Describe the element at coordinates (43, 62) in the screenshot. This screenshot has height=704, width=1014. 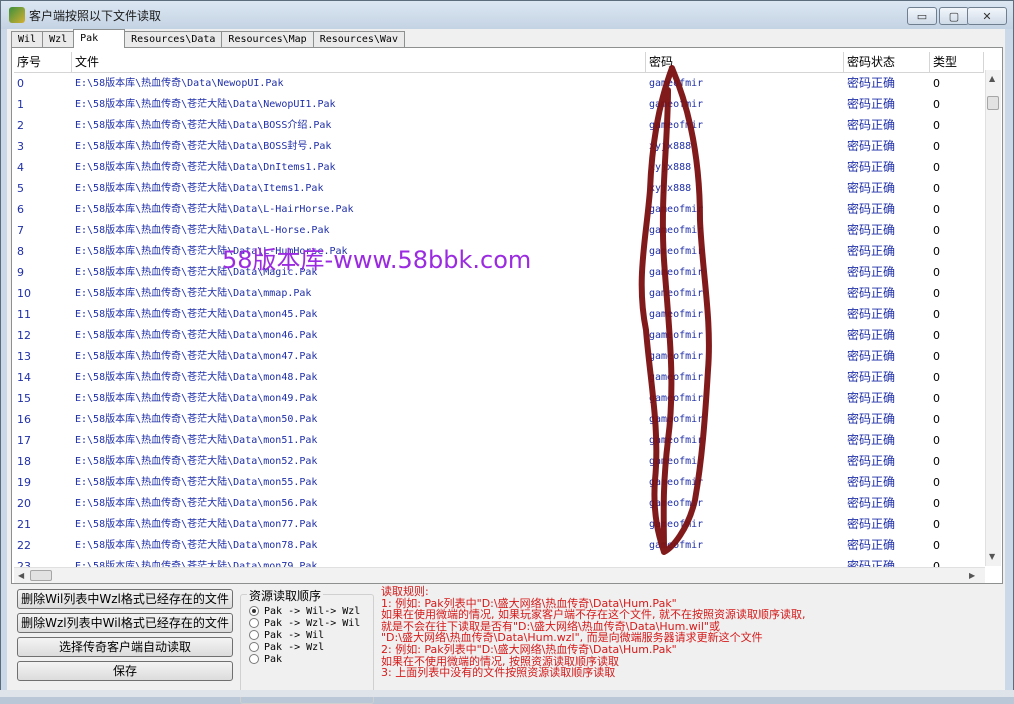
I see `column-header: 序号` at that location.